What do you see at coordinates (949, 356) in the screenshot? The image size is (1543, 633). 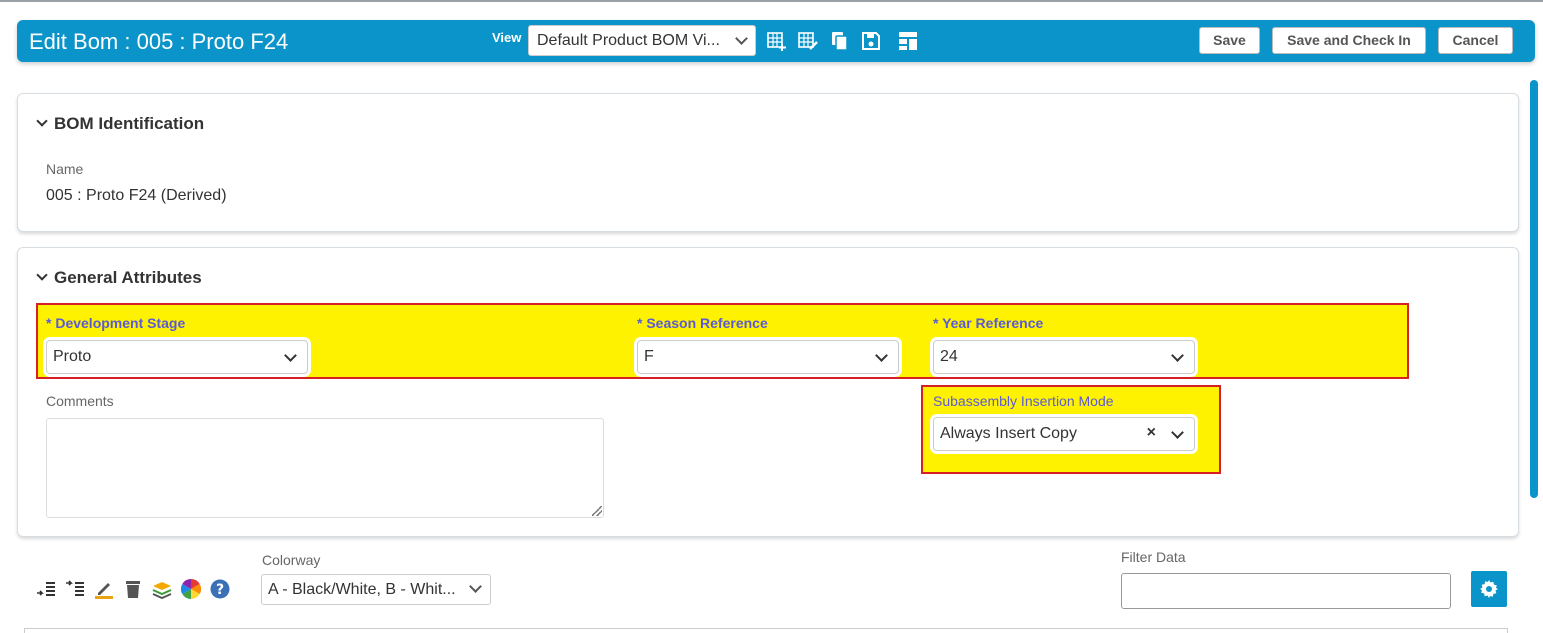 I see `year-reference-value: 24` at bounding box center [949, 356].